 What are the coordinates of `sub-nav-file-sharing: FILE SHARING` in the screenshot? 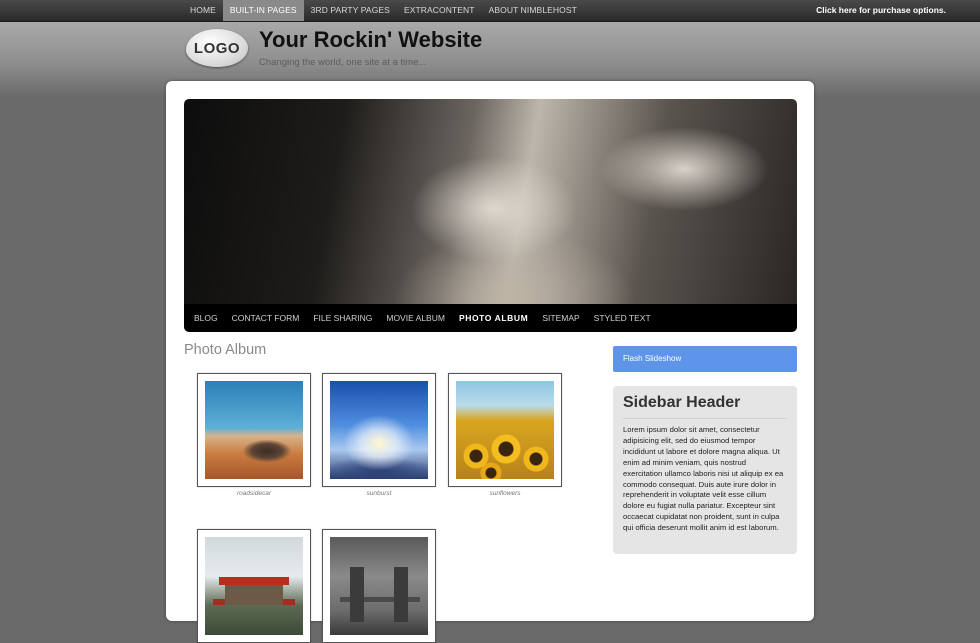 It's located at (342, 318).